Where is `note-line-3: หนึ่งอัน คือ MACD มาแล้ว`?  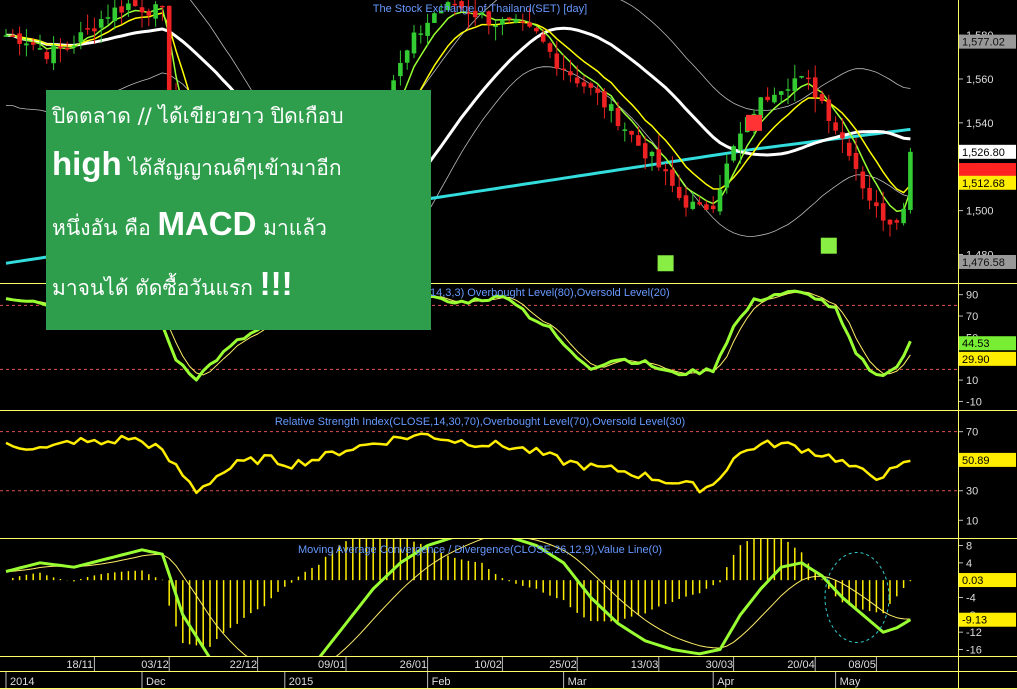 note-line-3: หนึ่งอัน คือ MACD มาแล้ว is located at coordinates (237, 226).